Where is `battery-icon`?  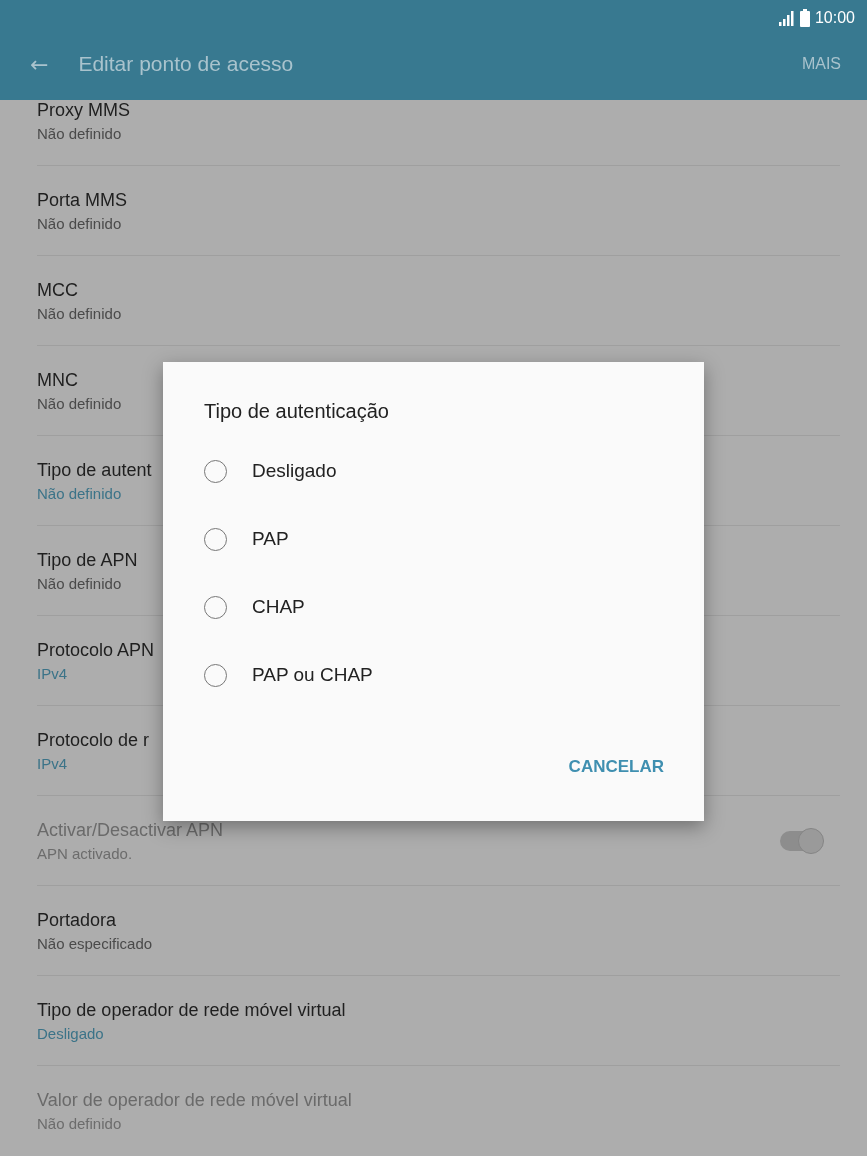 battery-icon is located at coordinates (804, 18).